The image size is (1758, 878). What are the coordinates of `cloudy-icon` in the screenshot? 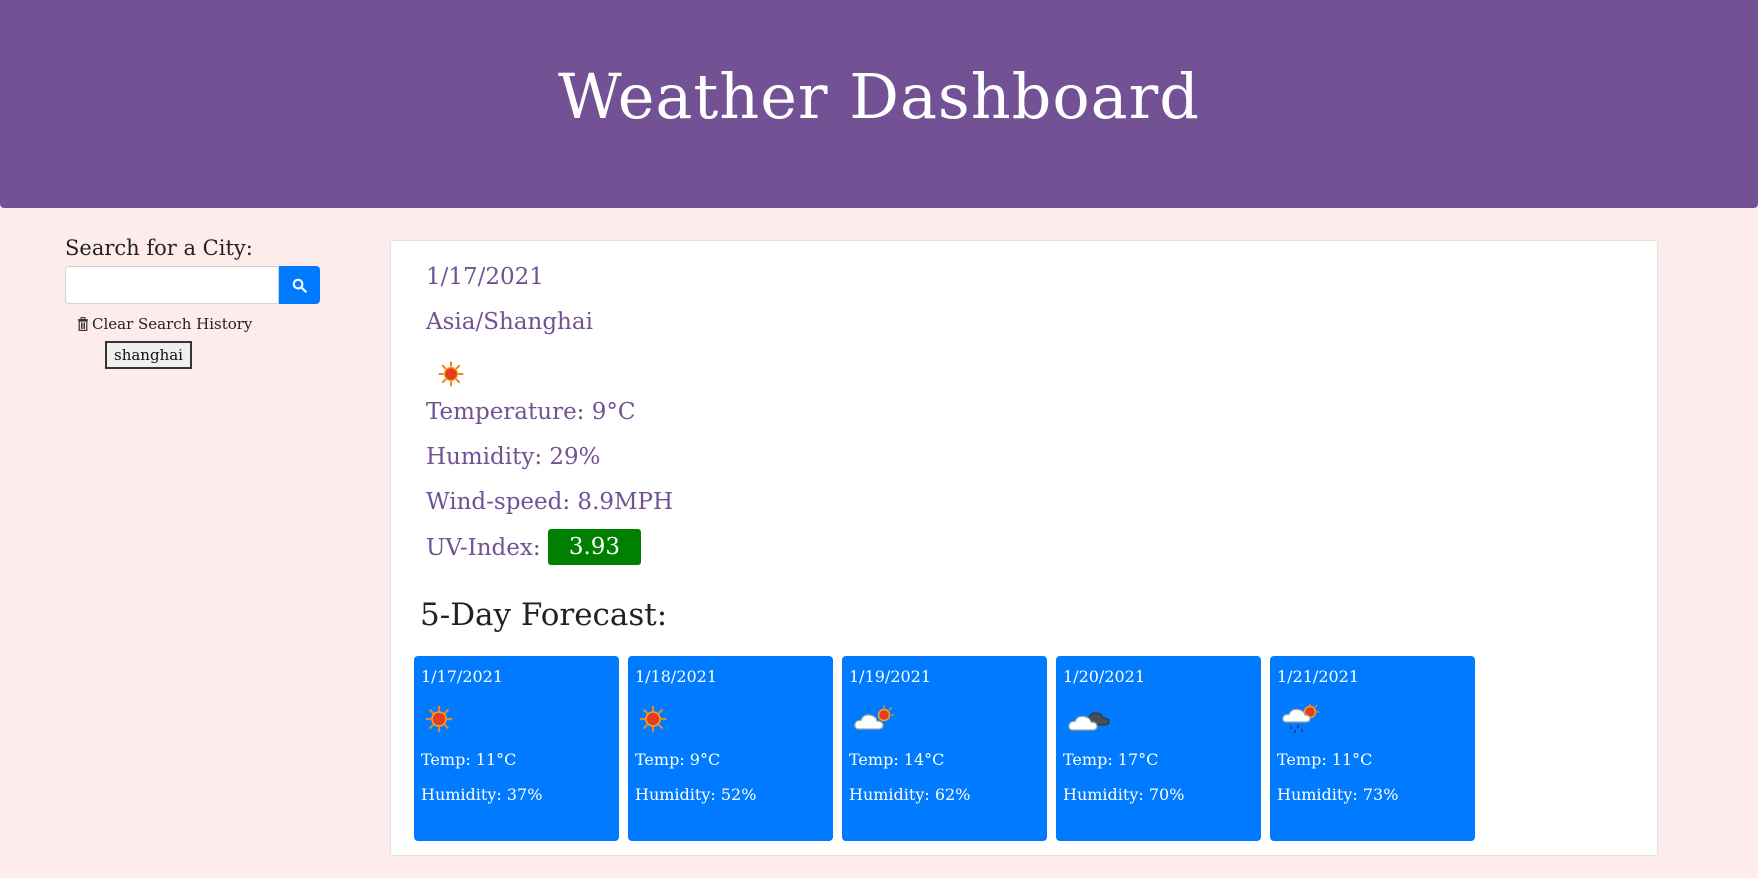 It's located at (1089, 721).